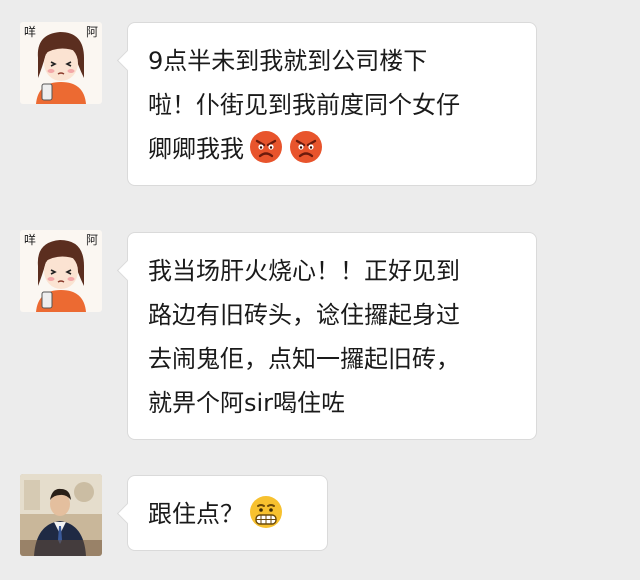 Image resolution: width=640 pixels, height=580 pixels. What do you see at coordinates (304, 315) in the screenshot?
I see `message-text-line: 路边有旧砖头，谂住攞起身过` at bounding box center [304, 315].